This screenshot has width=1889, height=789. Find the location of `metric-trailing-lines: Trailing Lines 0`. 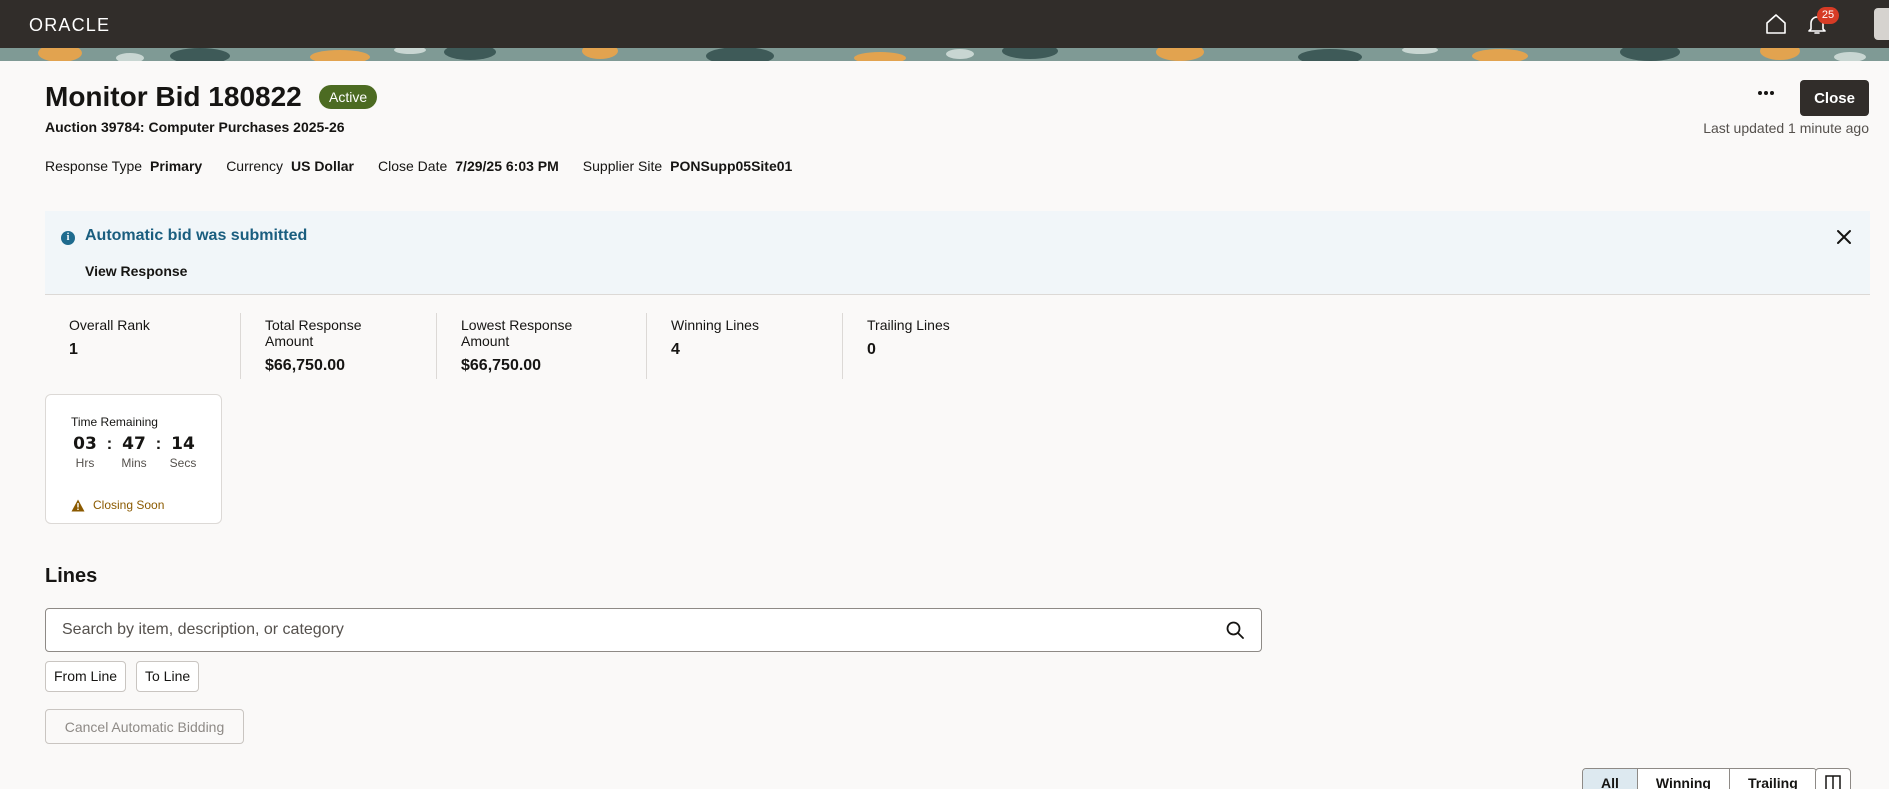

metric-trailing-lines: Trailing Lines 0 is located at coordinates (908, 337).